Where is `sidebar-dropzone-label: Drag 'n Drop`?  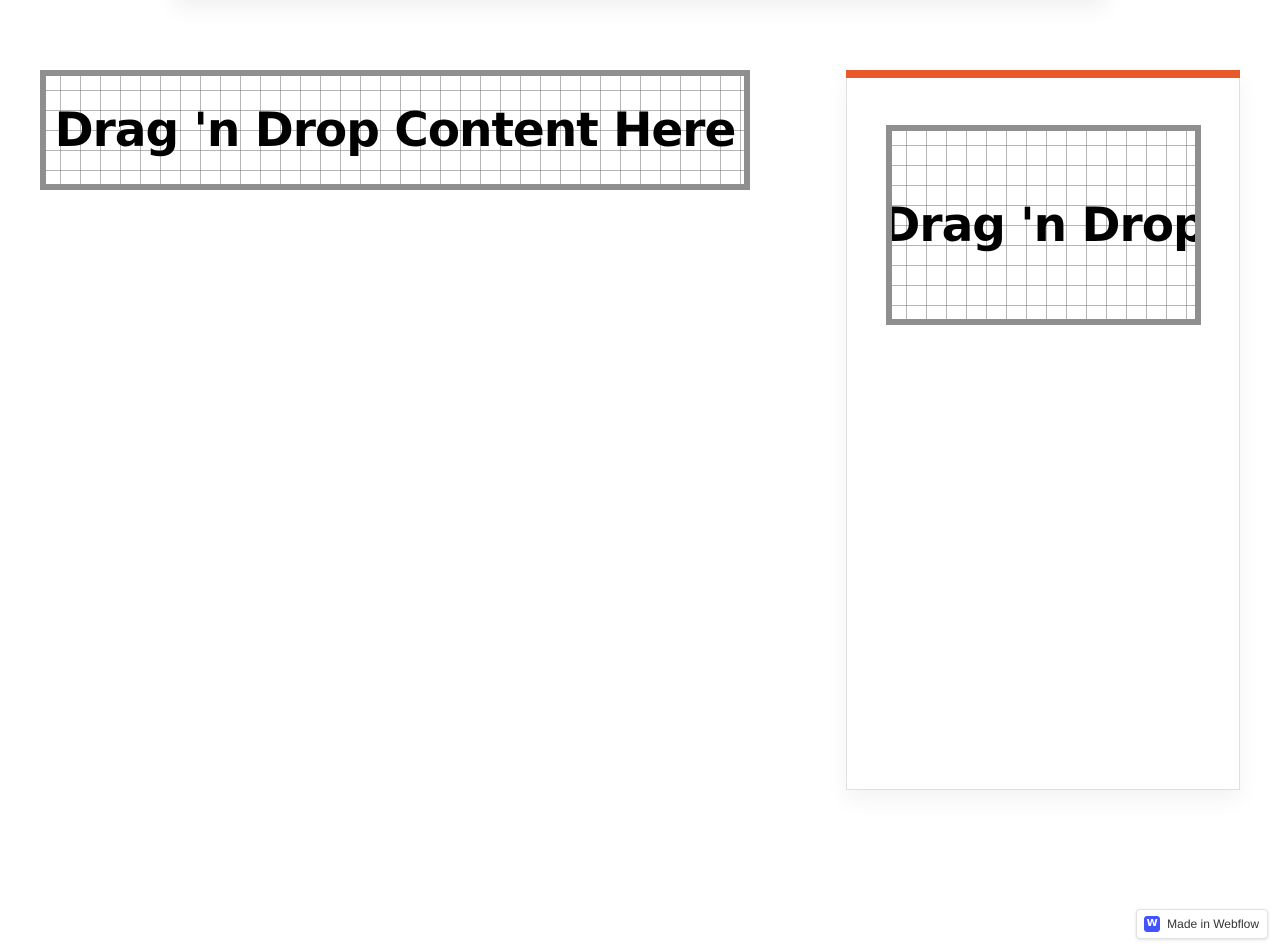
sidebar-dropzone-label: Drag 'n Drop is located at coordinates (1043, 225).